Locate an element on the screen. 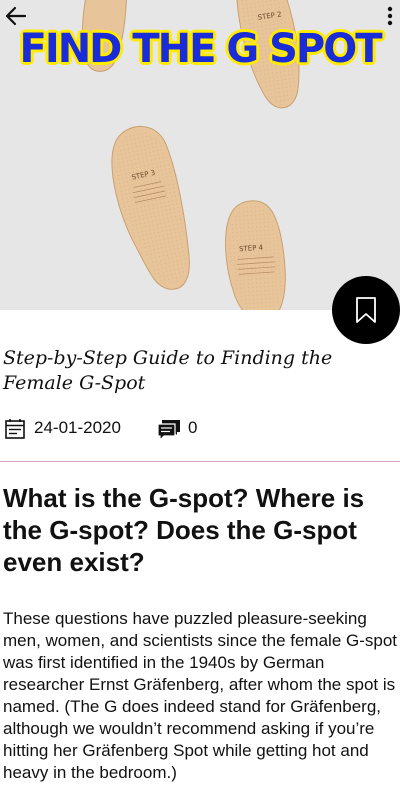  overflow-menu-button is located at coordinates (390, 16).